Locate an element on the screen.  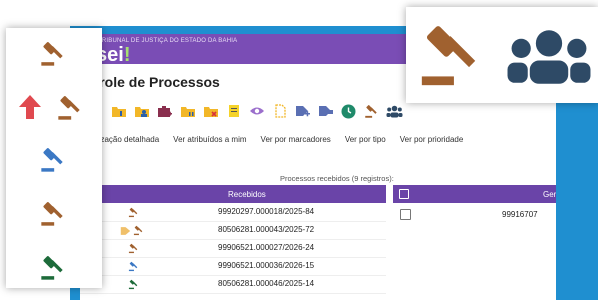
folder-pause-icon is located at coordinates (187, 111).